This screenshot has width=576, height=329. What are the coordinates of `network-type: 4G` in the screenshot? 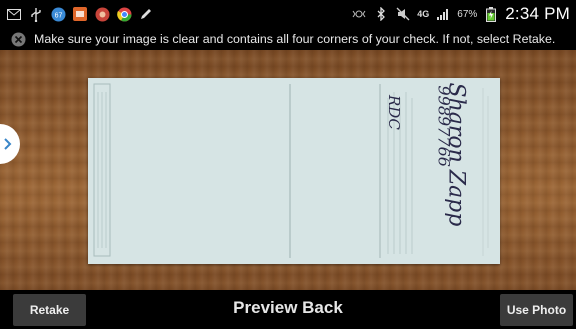 It's located at (423, 13).